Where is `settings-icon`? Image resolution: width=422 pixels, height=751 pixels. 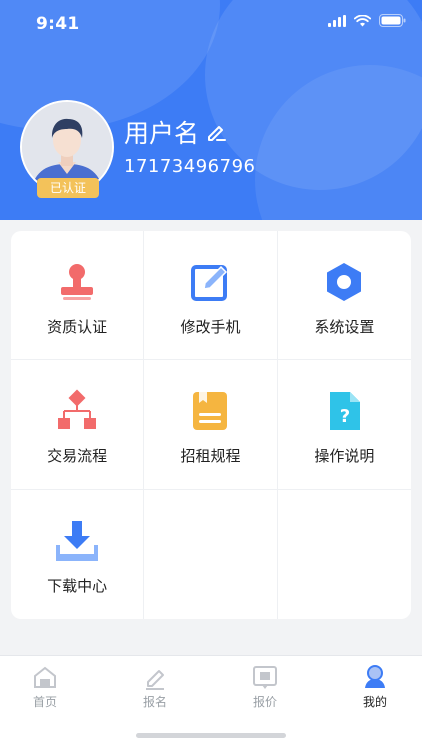 settings-icon is located at coordinates (344, 281).